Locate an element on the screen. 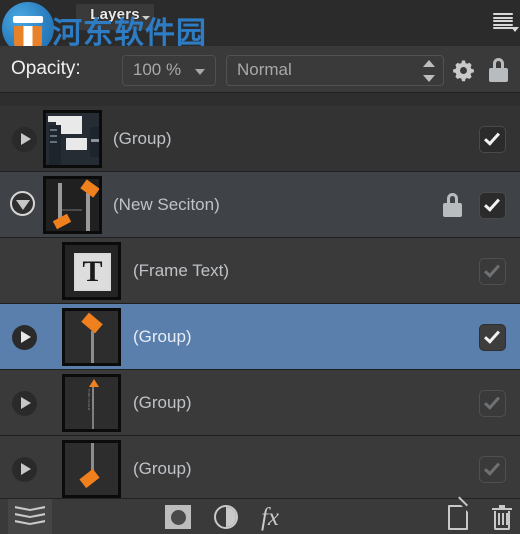  trash-icon is located at coordinates (502, 517).